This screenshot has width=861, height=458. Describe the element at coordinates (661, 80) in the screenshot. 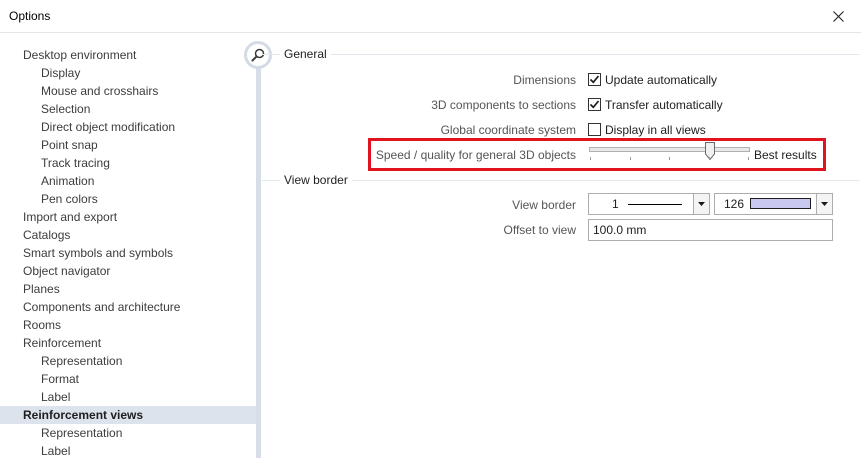

I see `dimensions-checkbox-label: Update automatically` at that location.